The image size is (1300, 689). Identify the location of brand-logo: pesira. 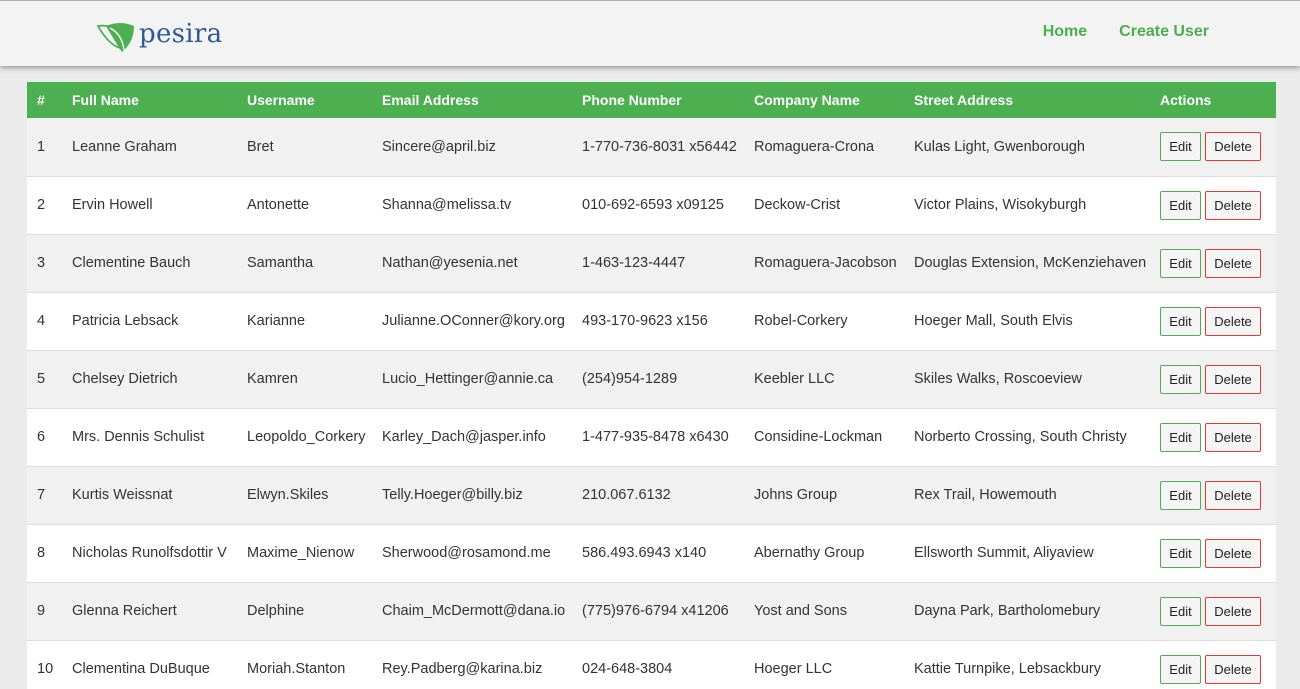
(159, 37).